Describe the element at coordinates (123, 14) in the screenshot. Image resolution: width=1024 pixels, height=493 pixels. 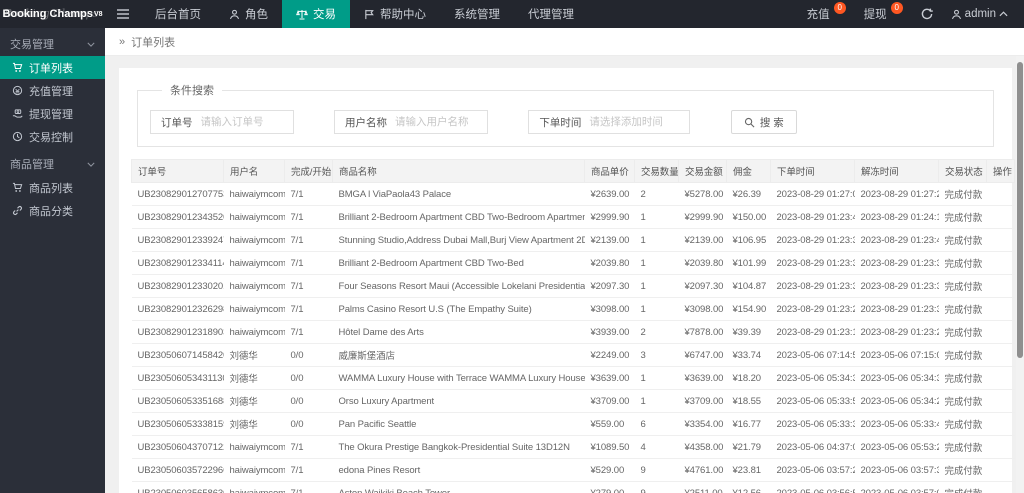
I see `menu-toggle-icon` at that location.